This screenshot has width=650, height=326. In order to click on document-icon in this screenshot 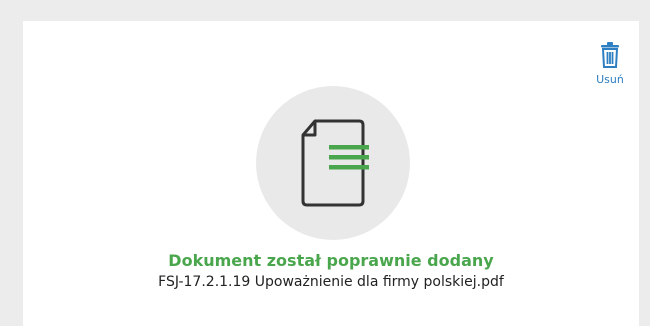, I will do `click(335, 163)`.